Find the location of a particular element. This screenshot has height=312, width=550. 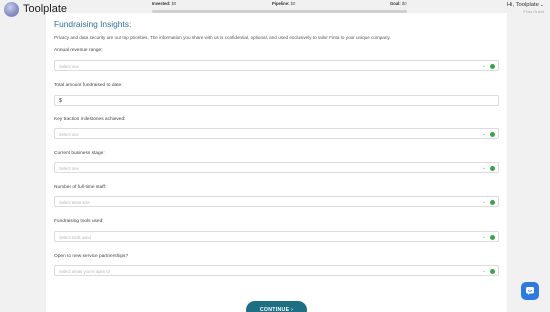

user-greeting: Hi, Toolplate is located at coordinates (523, 5).